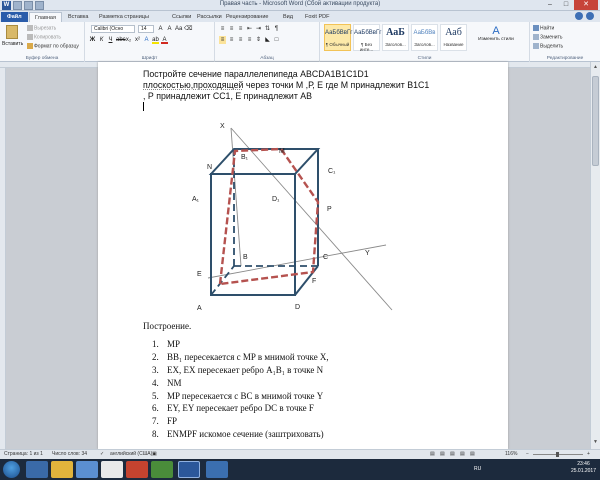  Describe the element at coordinates (222, 29) in the screenshot. I see `bullets-icon: ≡` at that location.